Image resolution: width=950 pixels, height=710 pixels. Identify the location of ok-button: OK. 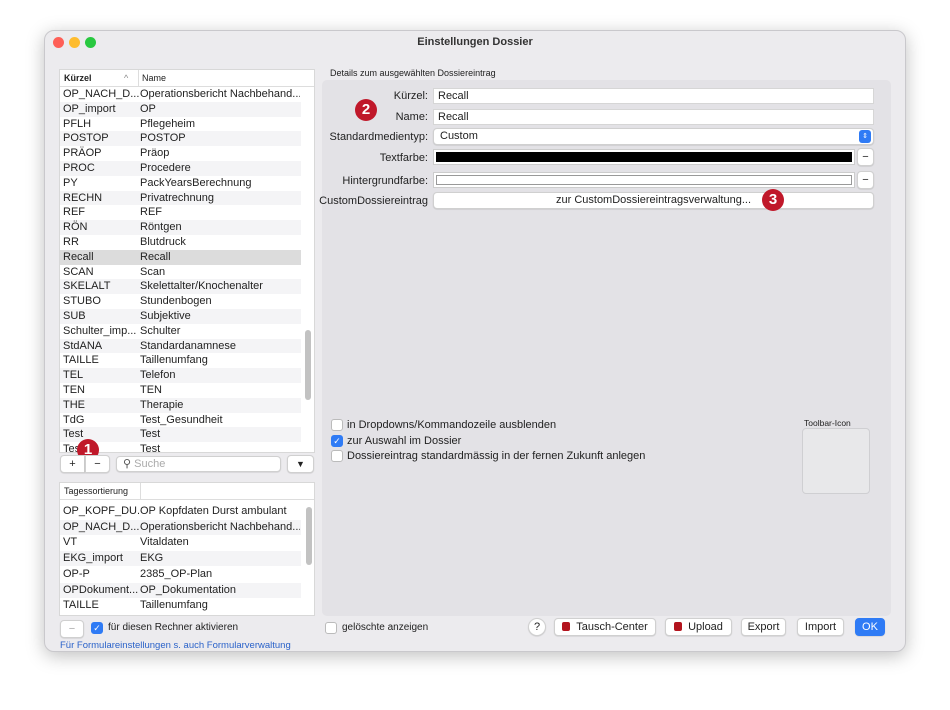
(870, 627).